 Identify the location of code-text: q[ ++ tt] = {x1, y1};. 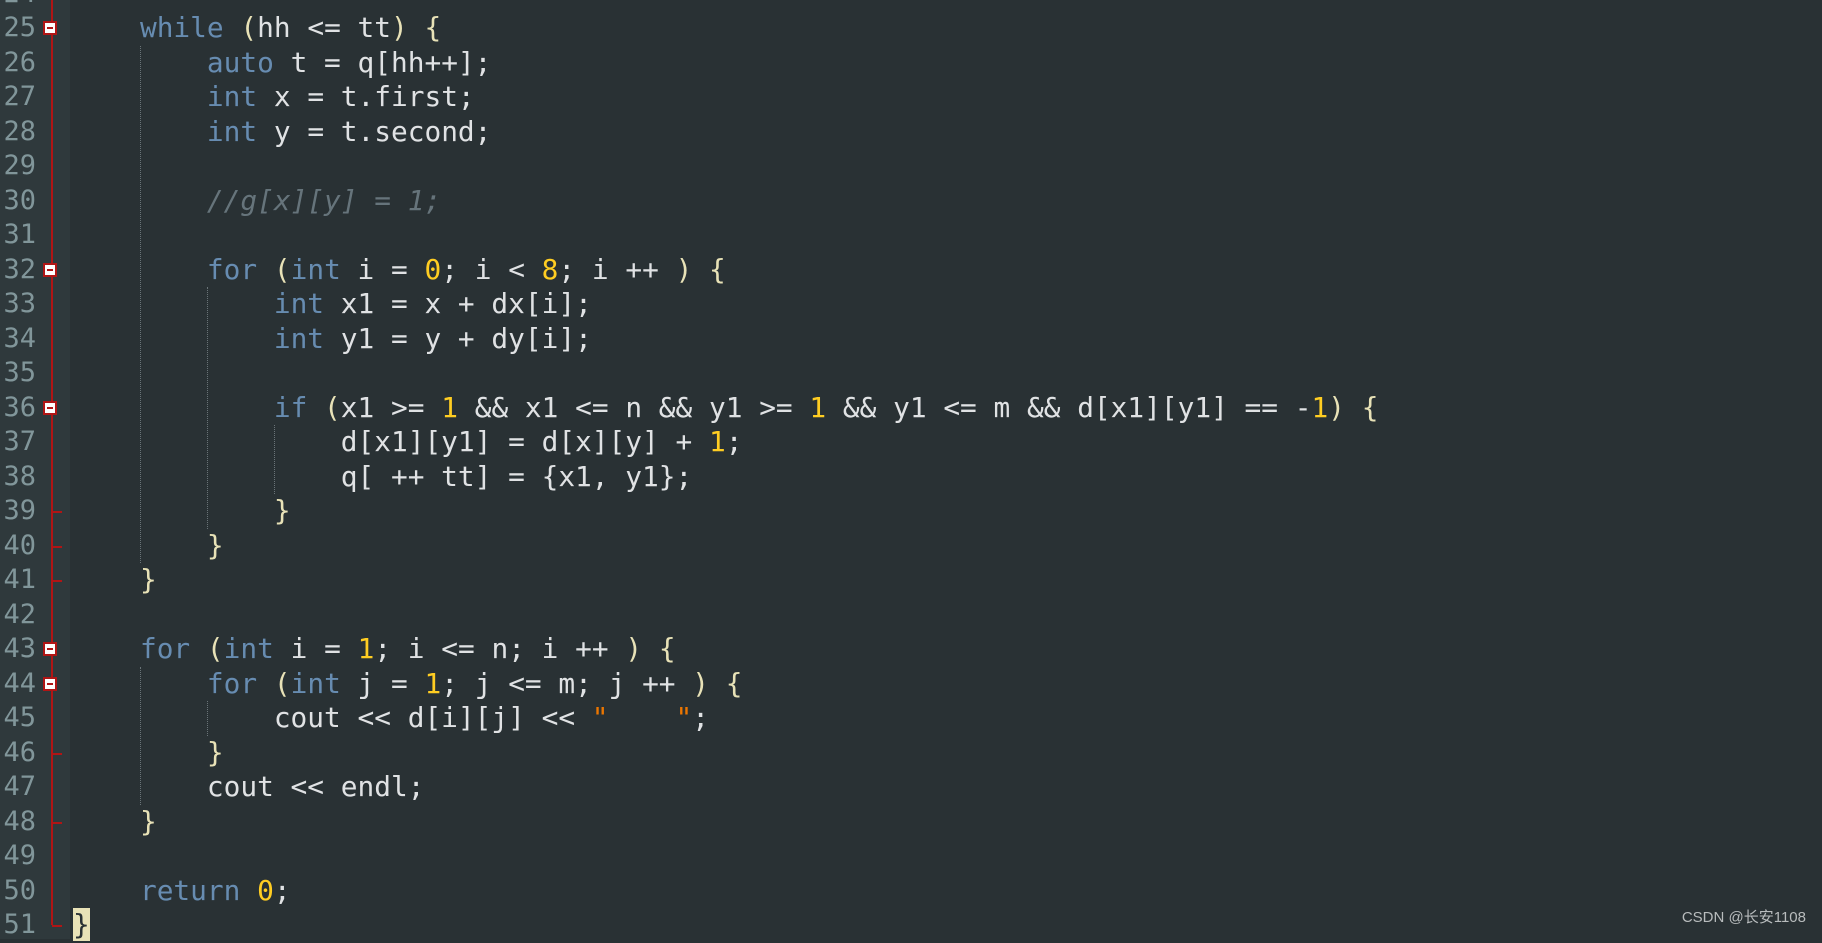
(382, 477).